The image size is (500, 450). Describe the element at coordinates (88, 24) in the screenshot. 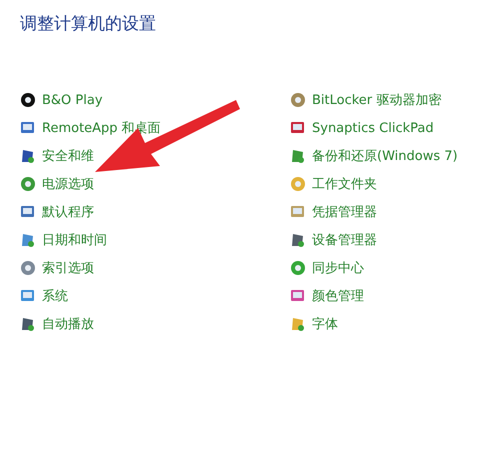

I see `page-title: 调整计算机的设置` at that location.